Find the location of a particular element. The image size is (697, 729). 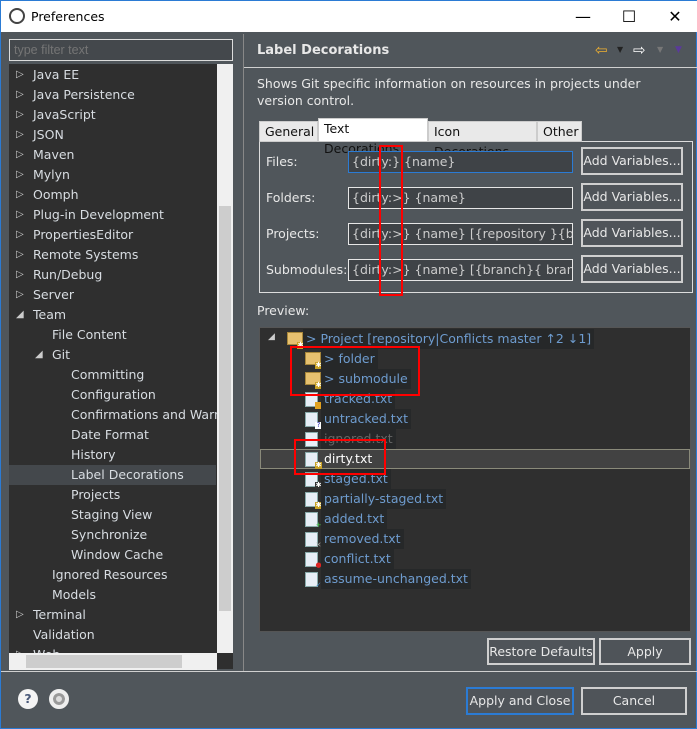

tree-item-label: Server is located at coordinates (53, 294).